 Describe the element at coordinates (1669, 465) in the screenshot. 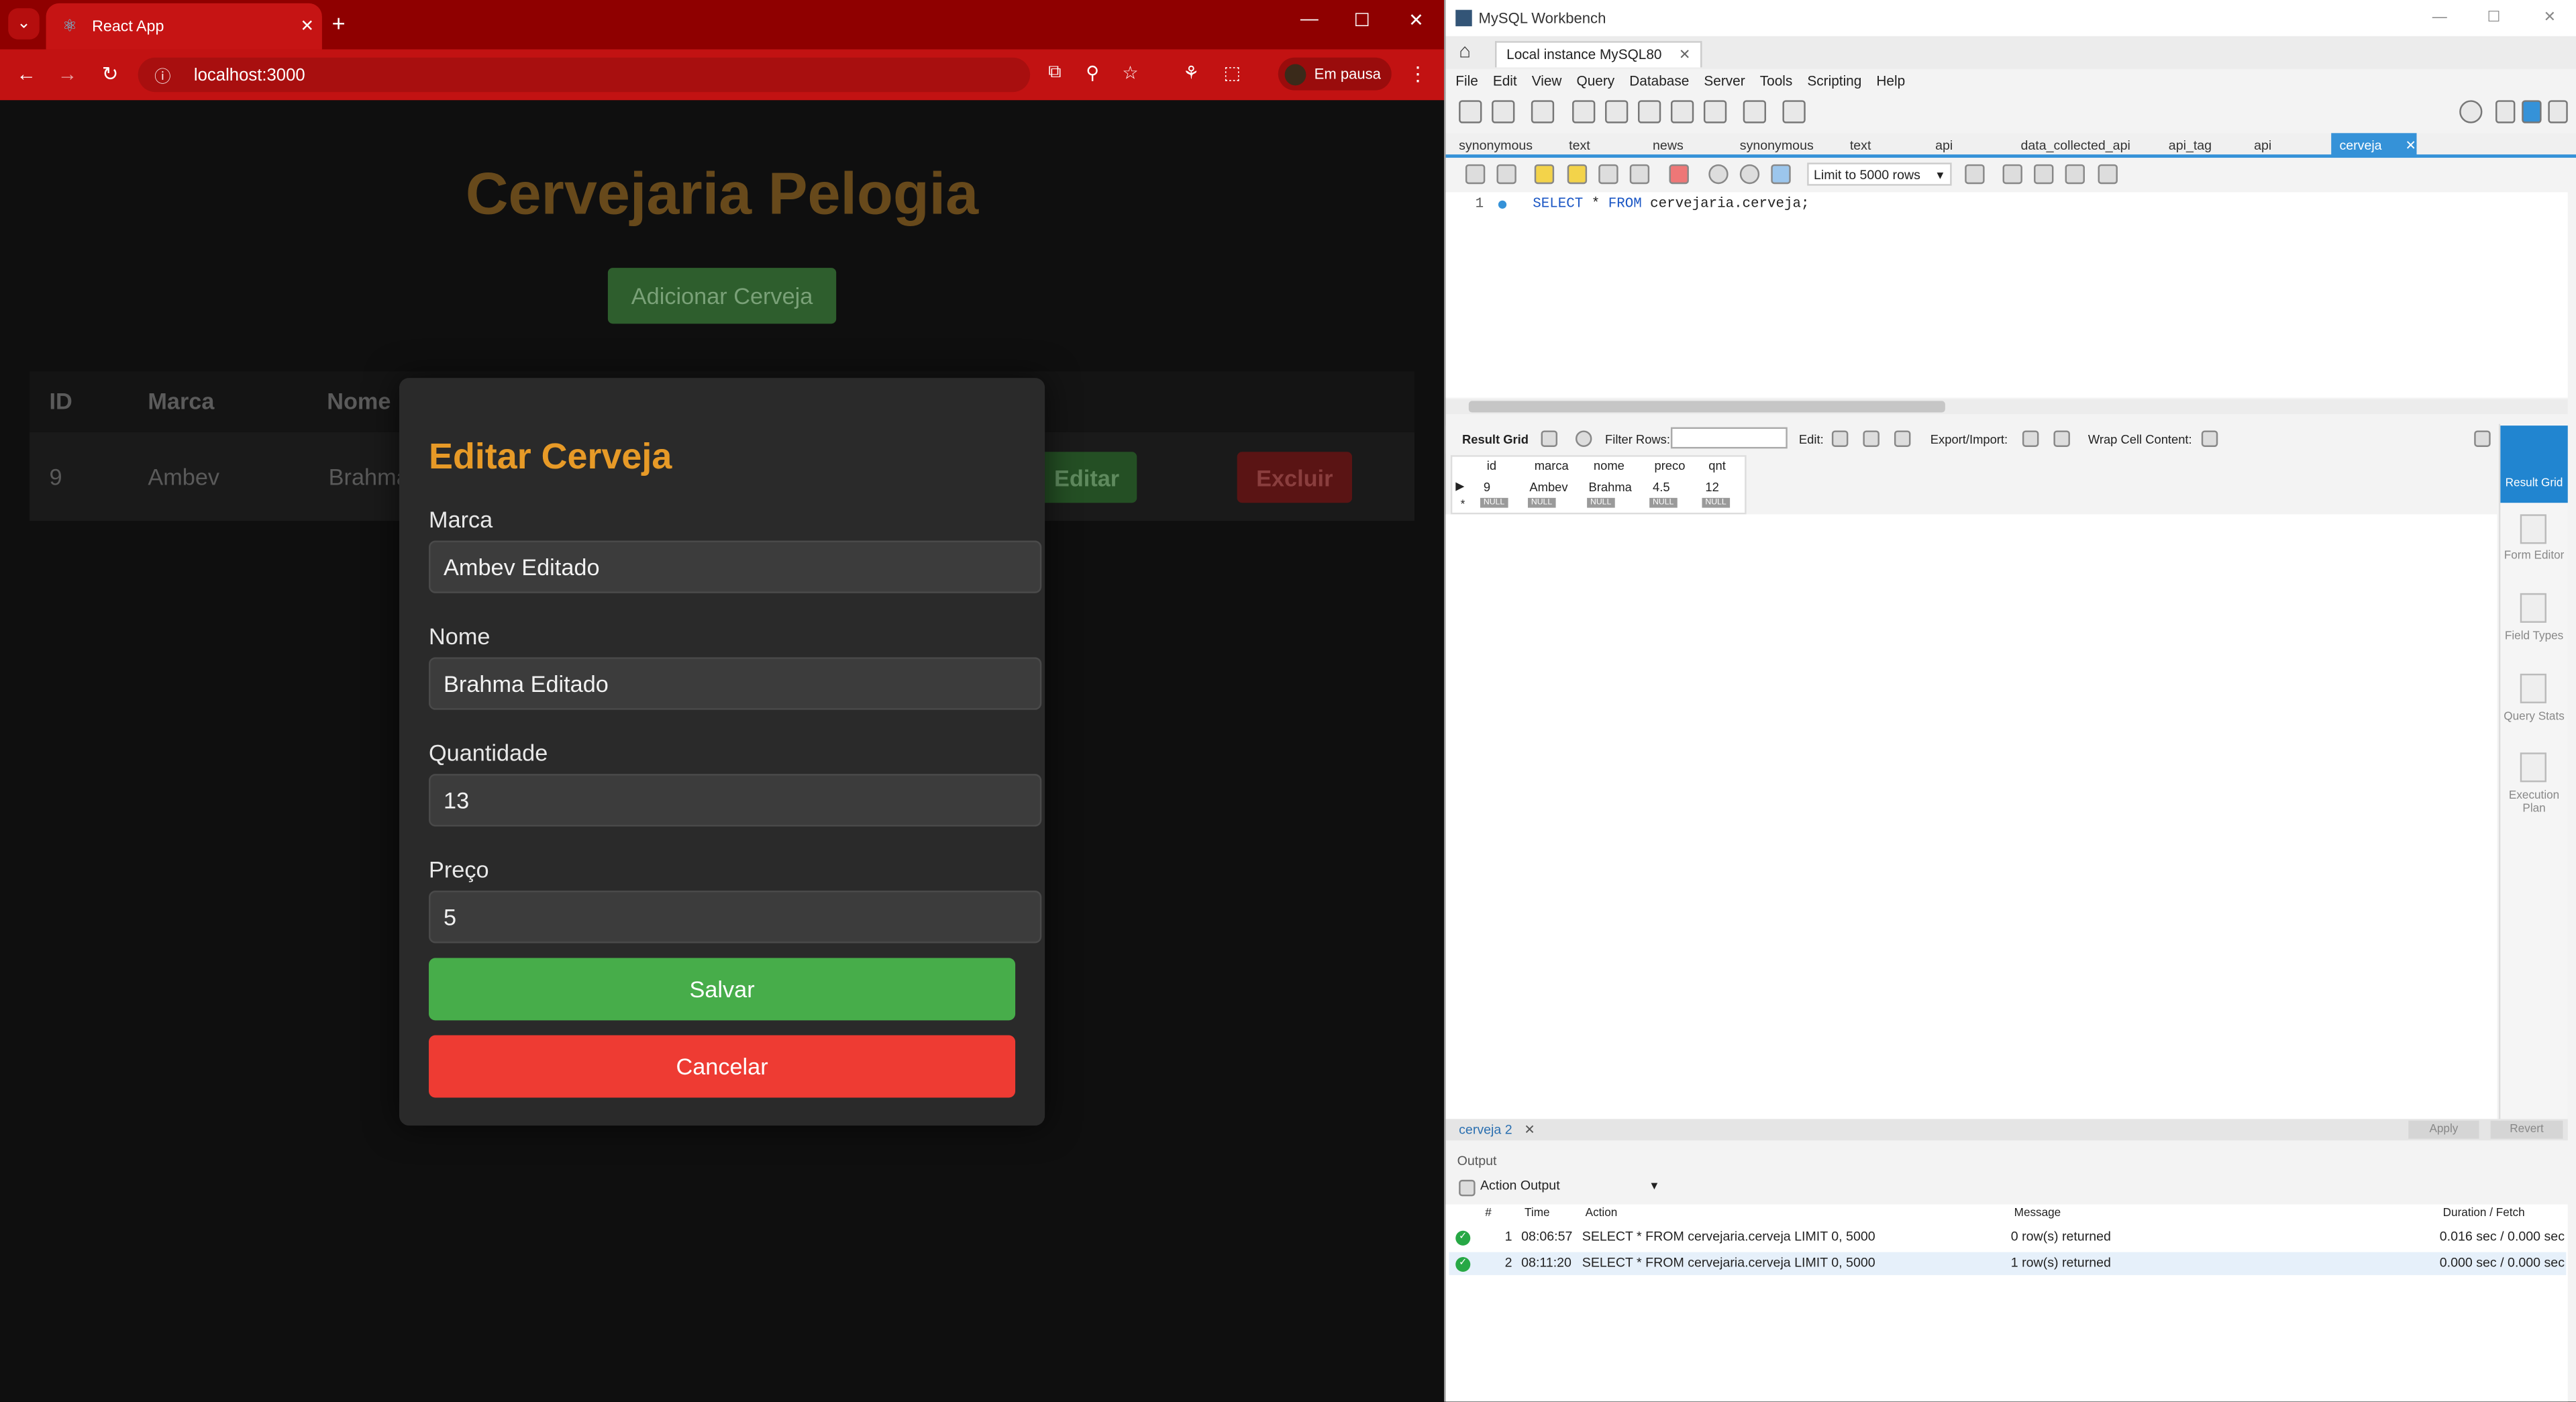

I see `grid-header-preco: preco` at that location.